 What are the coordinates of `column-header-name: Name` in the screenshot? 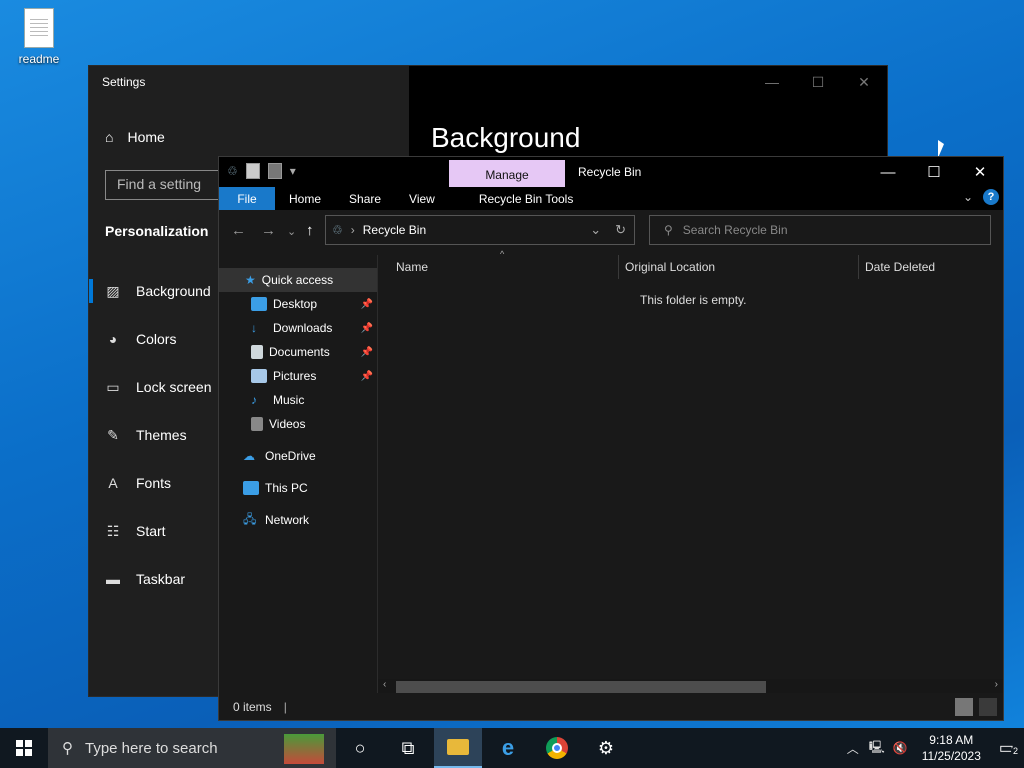 It's located at (412, 267).